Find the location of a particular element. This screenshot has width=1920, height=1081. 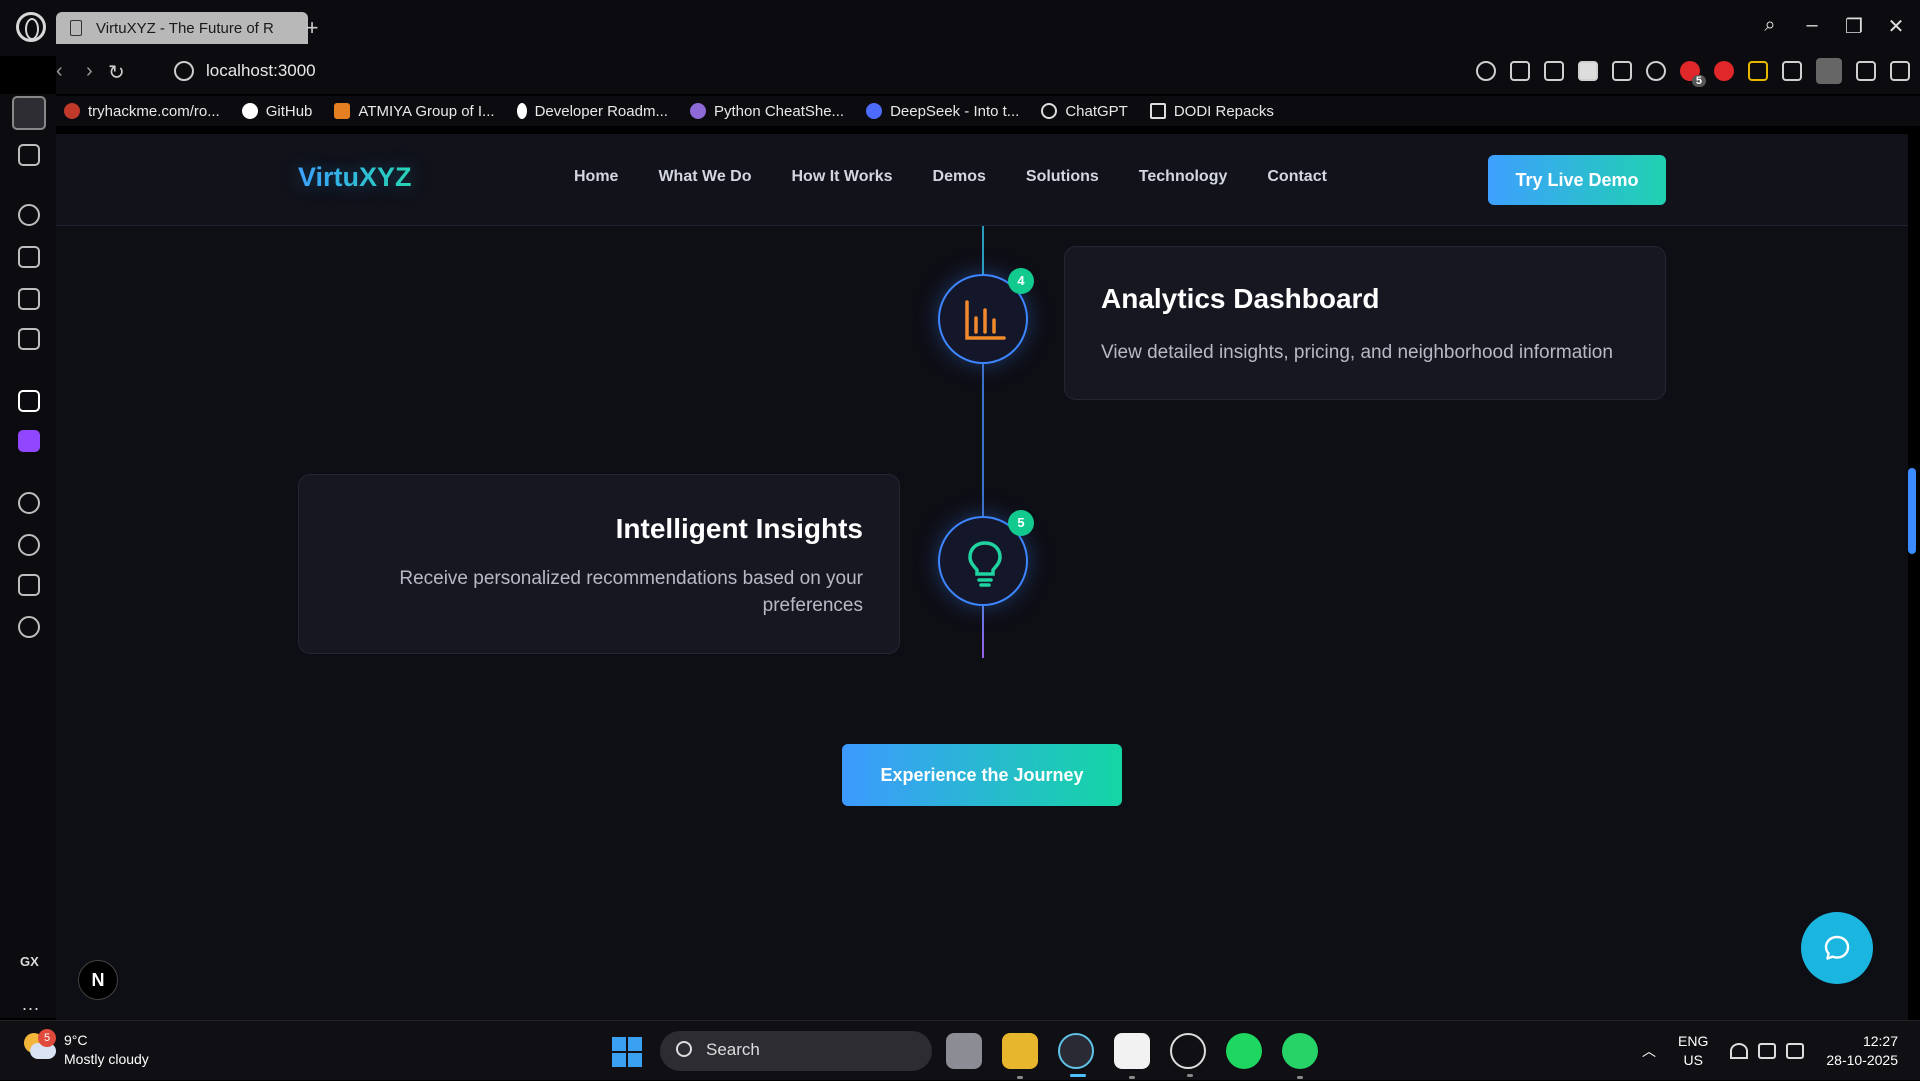

bookmark-github: GitHub is located at coordinates (276, 111).